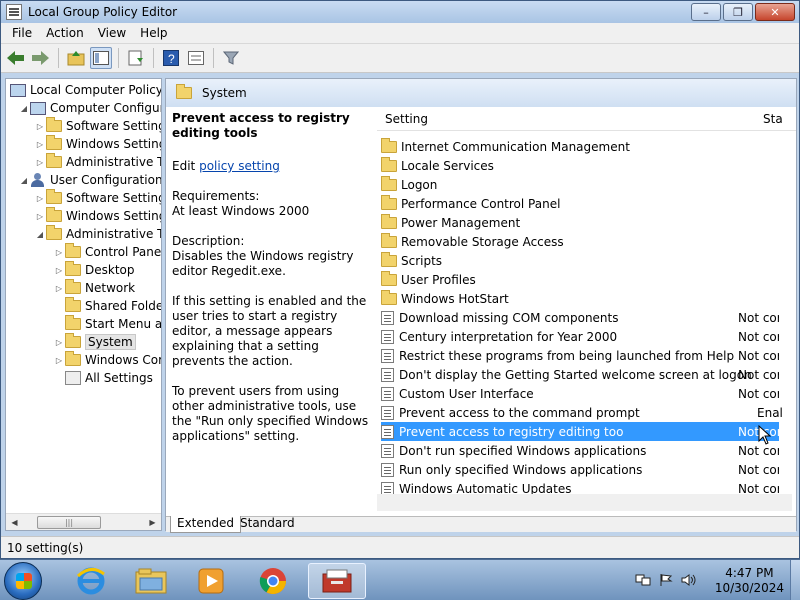 The height and width of the screenshot is (600, 800). What do you see at coordinates (101, 58) in the screenshot?
I see `show-hide-tree-icon` at bounding box center [101, 58].